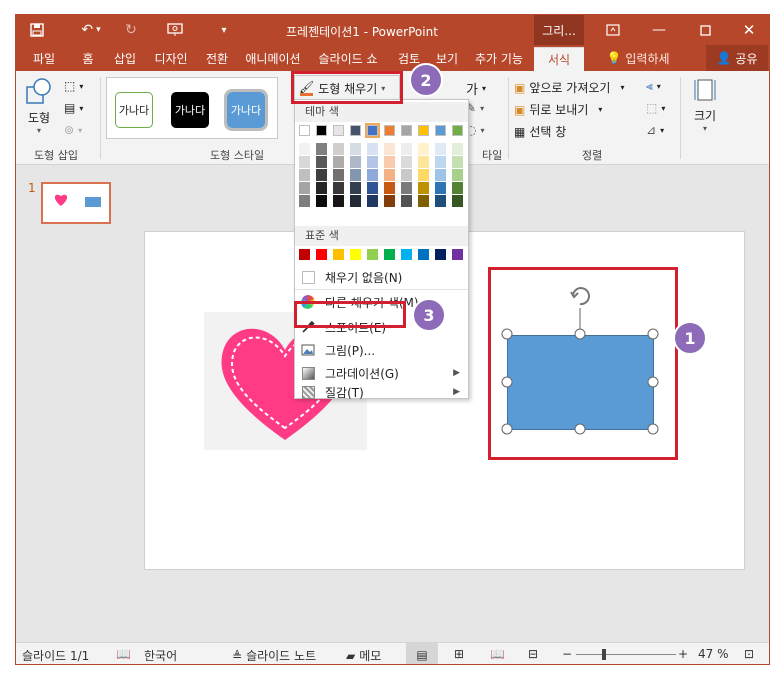 The height and width of the screenshot is (678, 783). I want to click on send-backward-button: ▣ 뒤로 보내기 ▾, so click(558, 109).